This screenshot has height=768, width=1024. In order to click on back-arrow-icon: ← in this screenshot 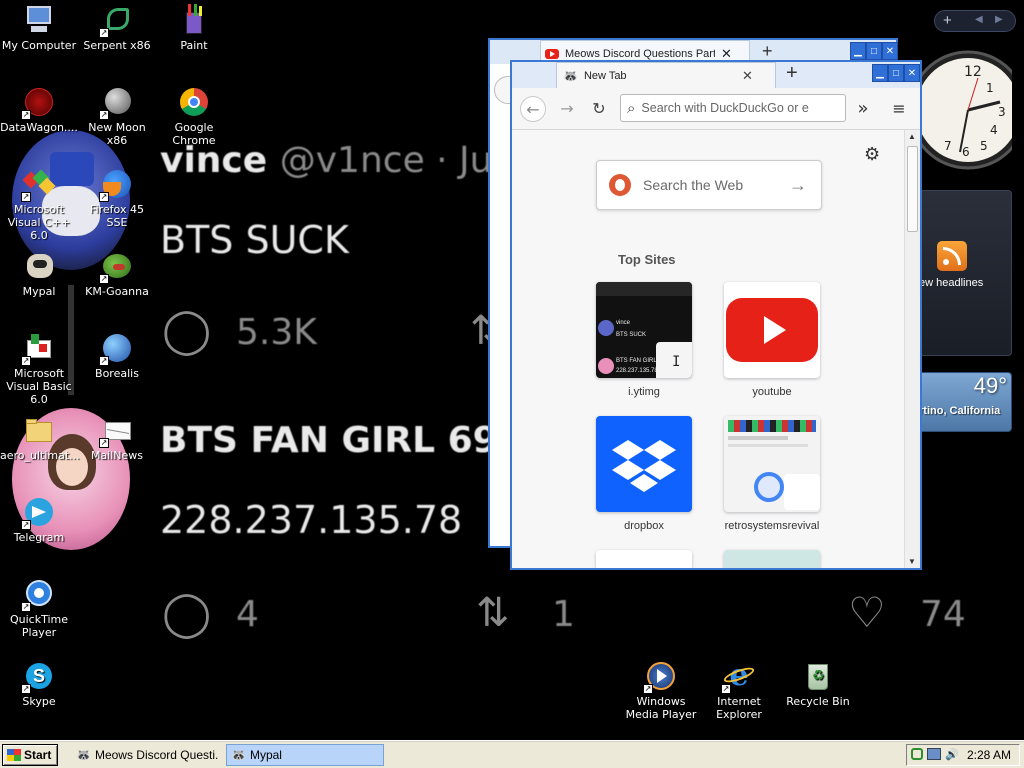, I will do `click(533, 109)`.